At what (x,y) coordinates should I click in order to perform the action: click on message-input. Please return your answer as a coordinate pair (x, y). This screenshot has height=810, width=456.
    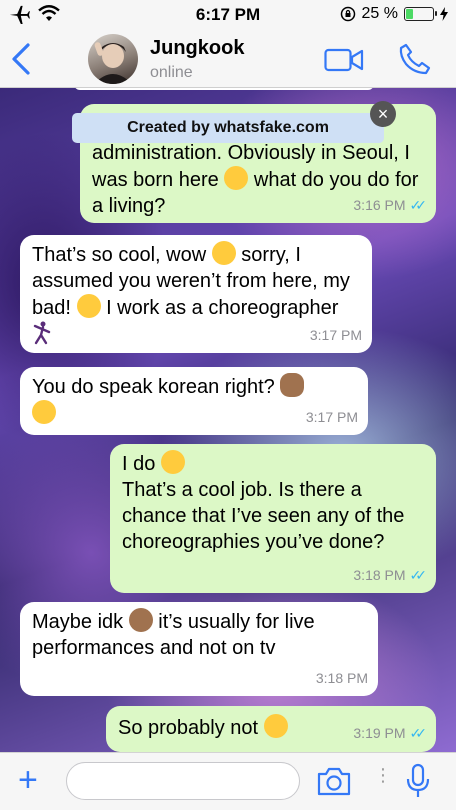
    Looking at the image, I should click on (183, 781).